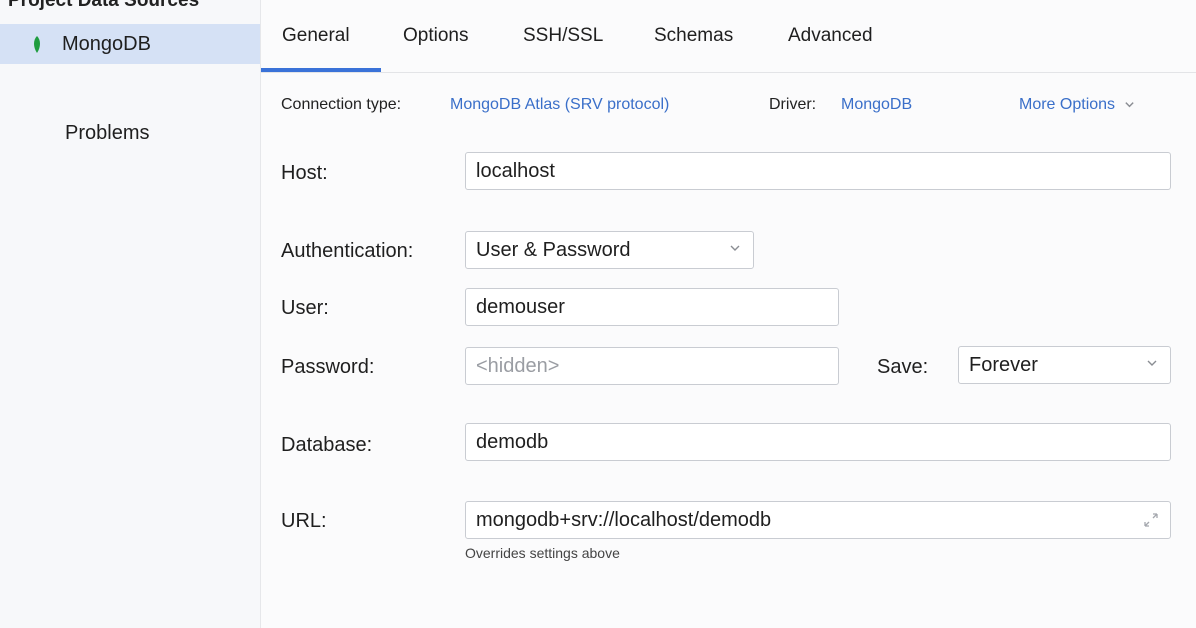 Image resolution: width=1196 pixels, height=628 pixels. Describe the element at coordinates (652, 366) in the screenshot. I see `password-input: <hidden>` at that location.